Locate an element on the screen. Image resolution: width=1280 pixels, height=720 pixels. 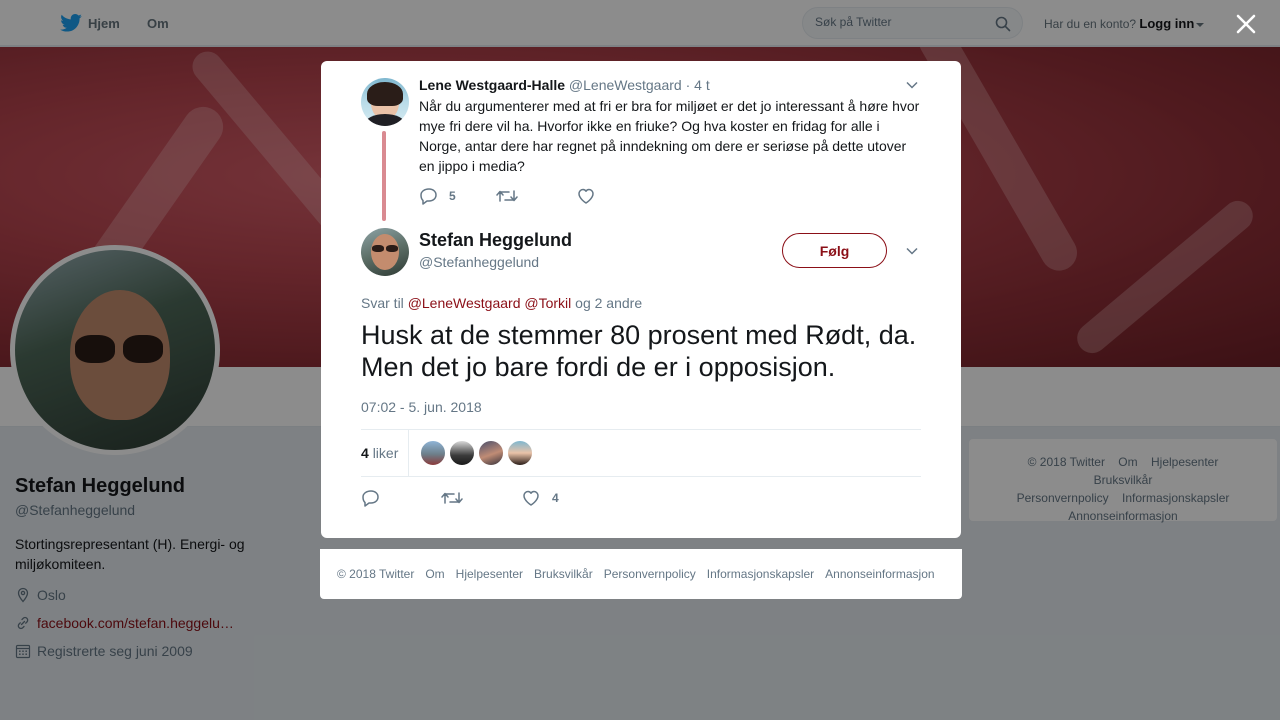
modal-footer-link: Hjelpesenter is located at coordinates (489, 574).